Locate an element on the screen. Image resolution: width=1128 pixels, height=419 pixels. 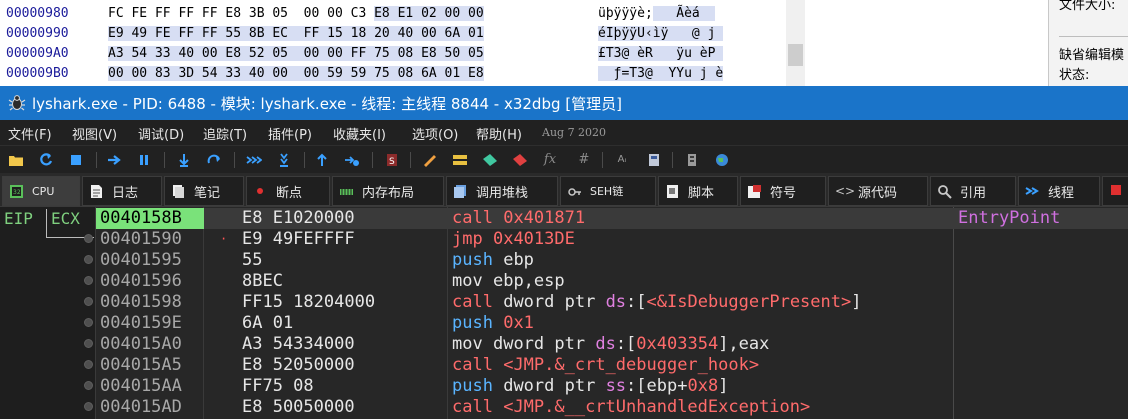
scylla-icon: S is located at coordinates (392, 160).